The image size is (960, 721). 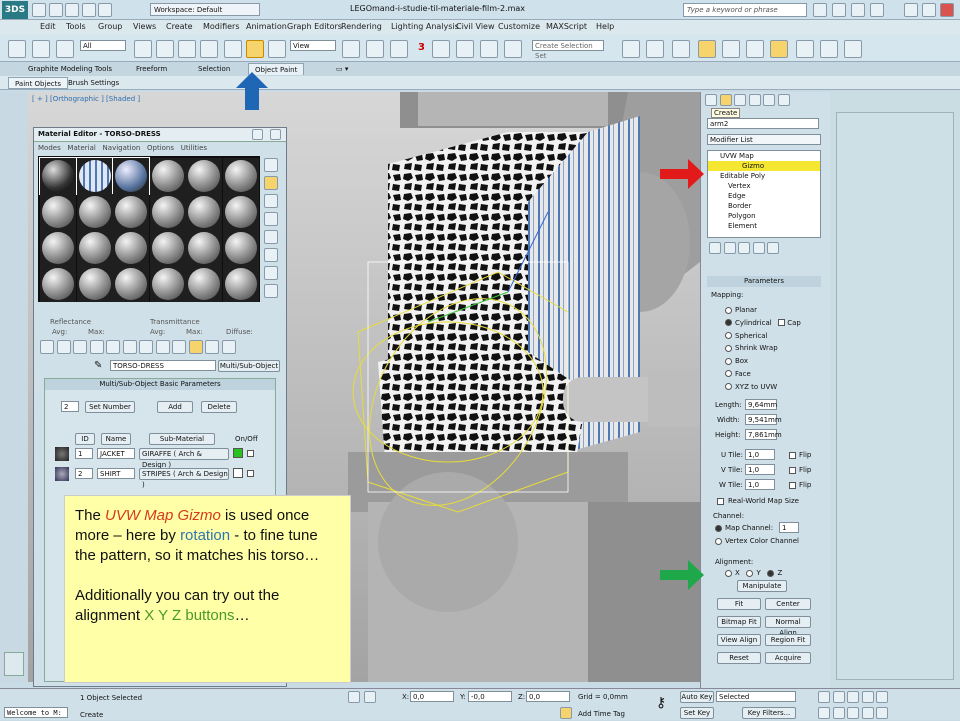 I want to click on bitmap-fit-button: Bitmap Fit, so click(x=739, y=622).